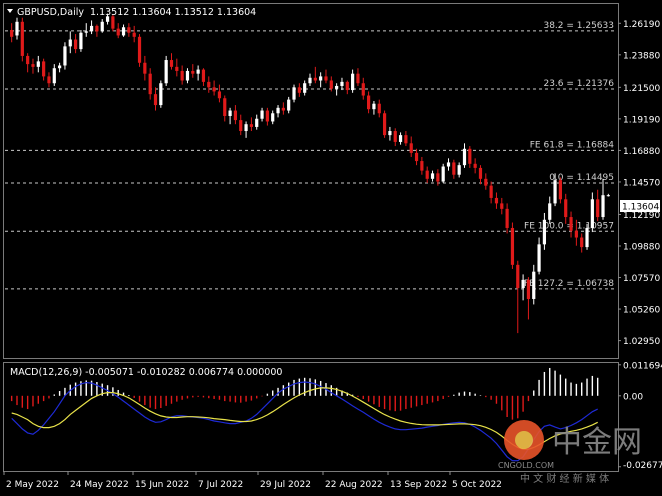 Image resolution: width=662 pixels, height=496 pixels. Describe the element at coordinates (641, 247) in the screenshot. I see `price-tick-label: 1.09880` at that location.